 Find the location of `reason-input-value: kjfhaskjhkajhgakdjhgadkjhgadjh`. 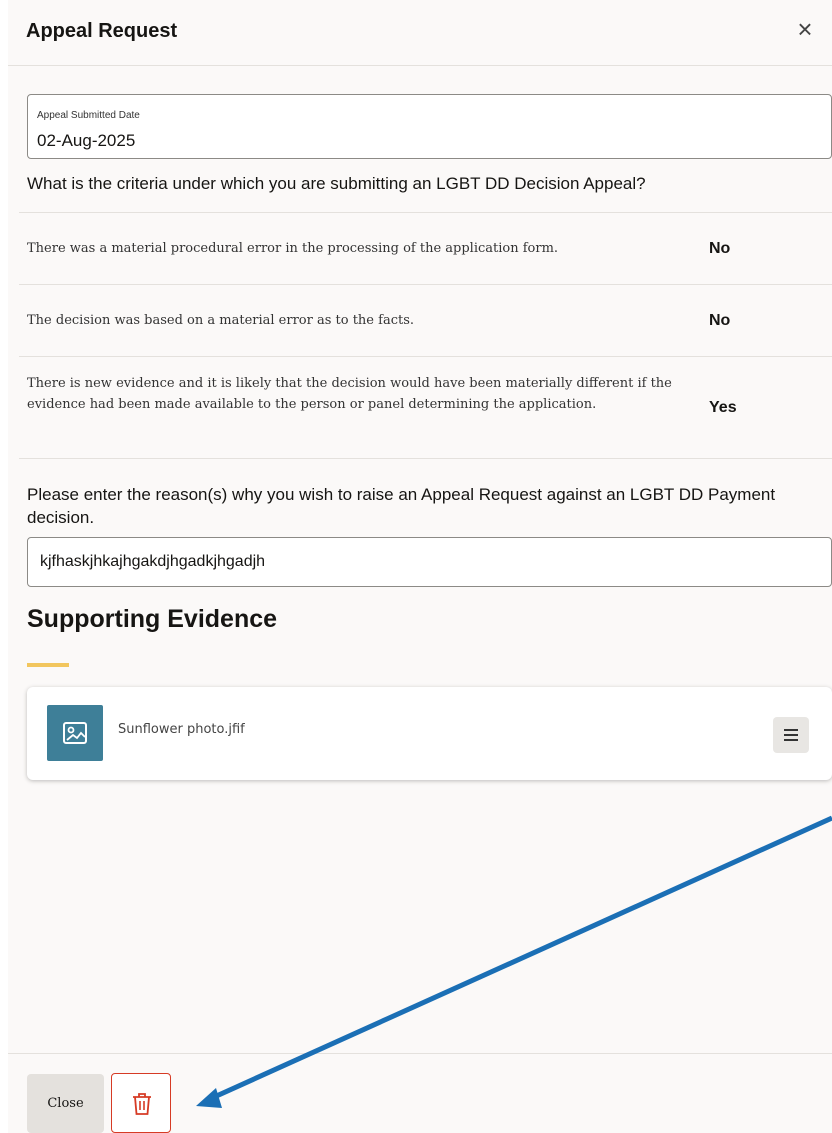

reason-input-value: kjfhaskjhkajhgakdjhgadkjhgadjh is located at coordinates (153, 561).